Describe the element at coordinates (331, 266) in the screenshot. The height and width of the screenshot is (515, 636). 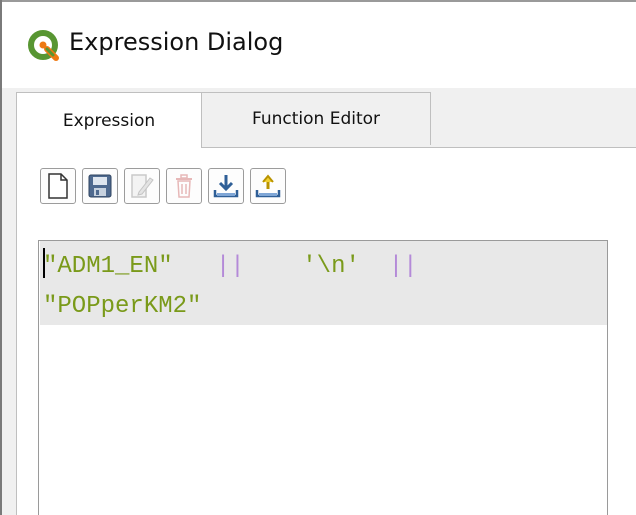
I see `newline-string-literal: '\n'` at that location.